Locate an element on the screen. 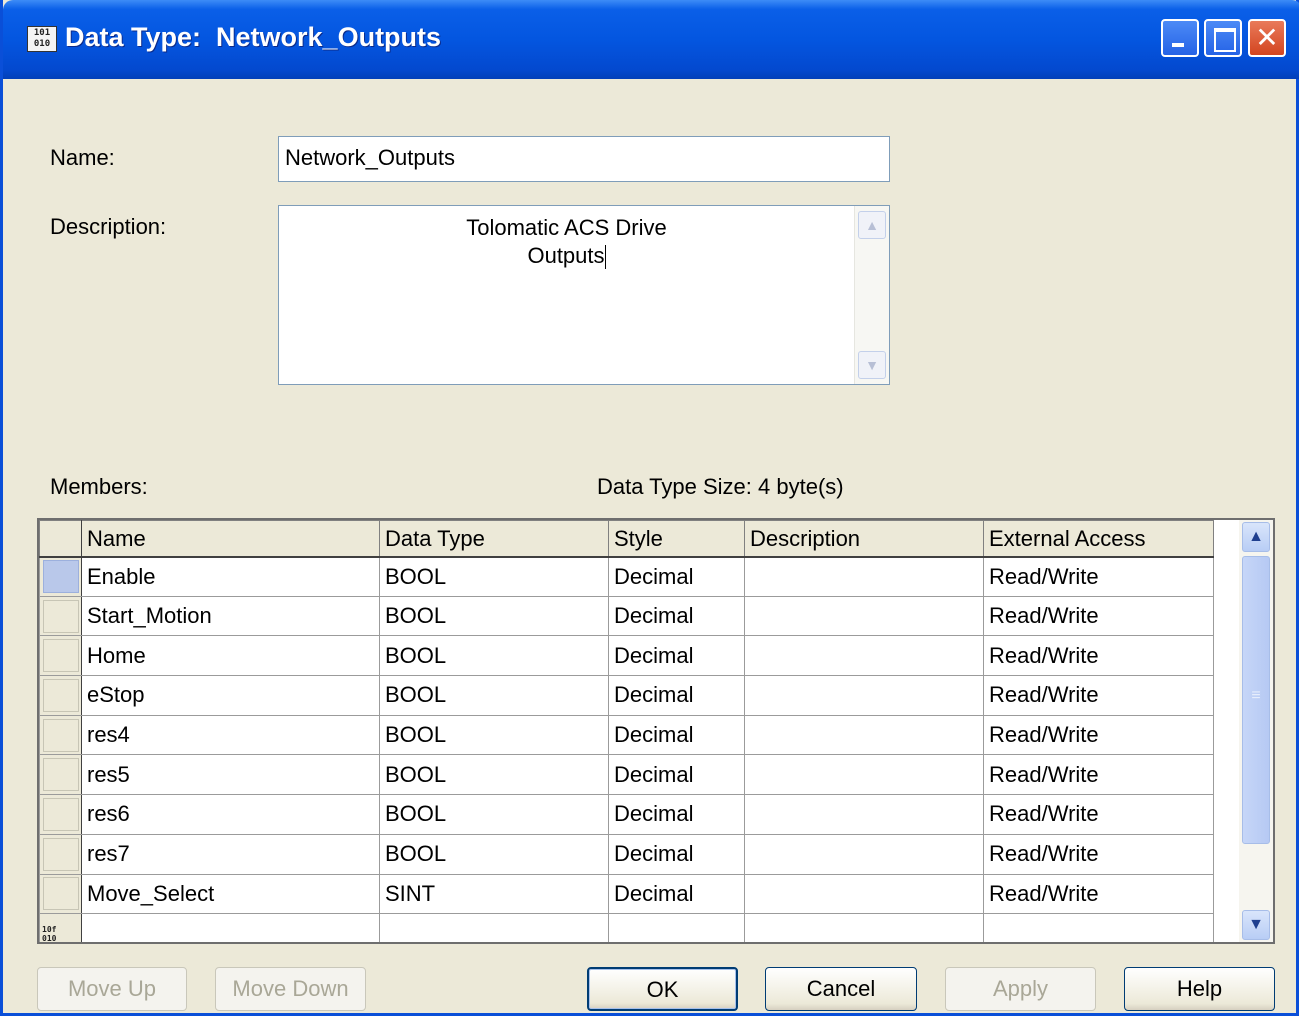  member-name-cell: res4 is located at coordinates (230, 735).